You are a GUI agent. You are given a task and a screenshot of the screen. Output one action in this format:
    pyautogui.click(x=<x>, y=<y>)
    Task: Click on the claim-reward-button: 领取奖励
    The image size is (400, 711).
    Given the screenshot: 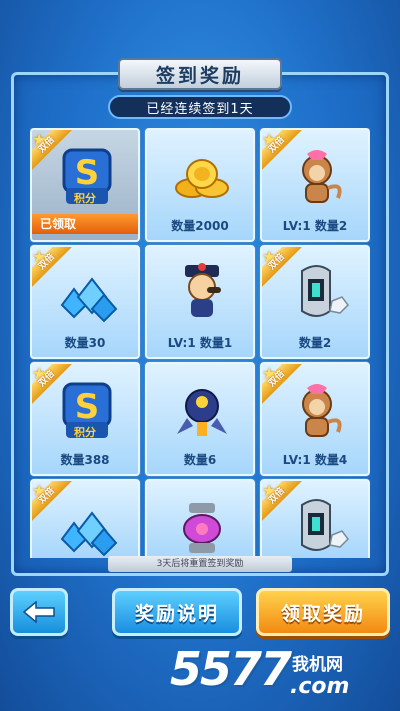 What is the action you would take?
    pyautogui.click(x=323, y=612)
    